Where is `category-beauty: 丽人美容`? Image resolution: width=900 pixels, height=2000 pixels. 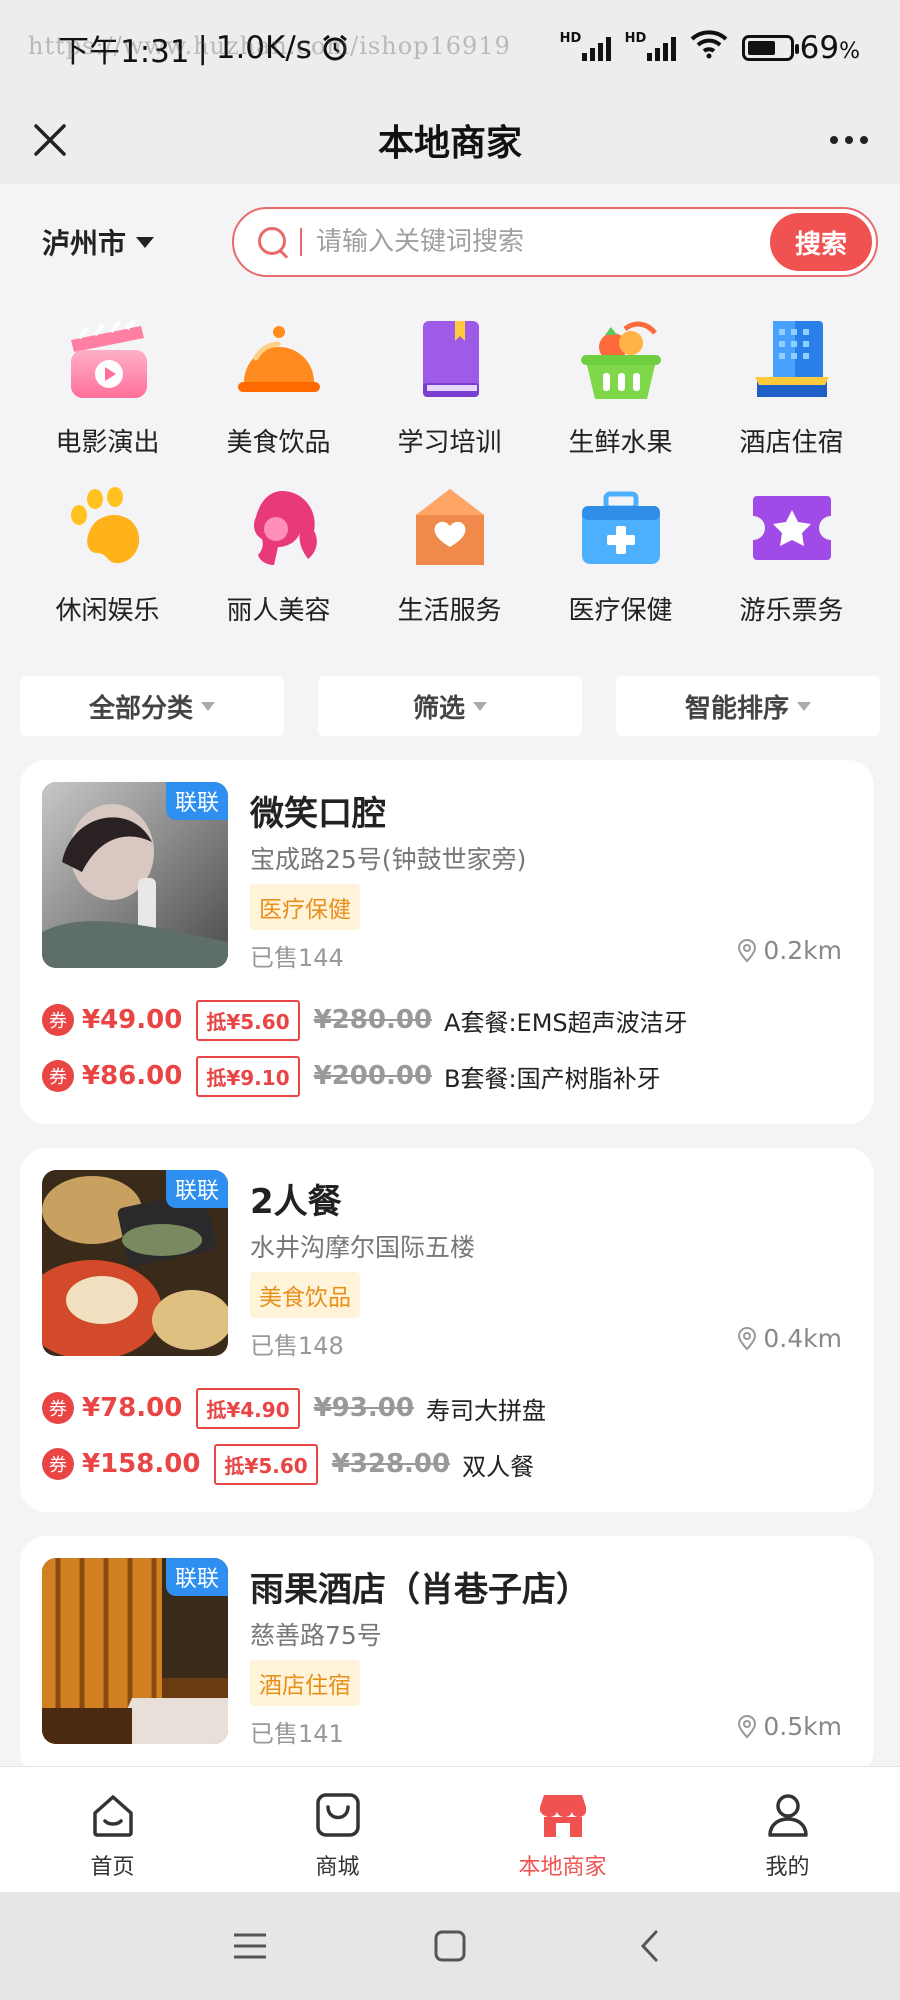
category-beauty: 丽人美容 is located at coordinates (278, 558).